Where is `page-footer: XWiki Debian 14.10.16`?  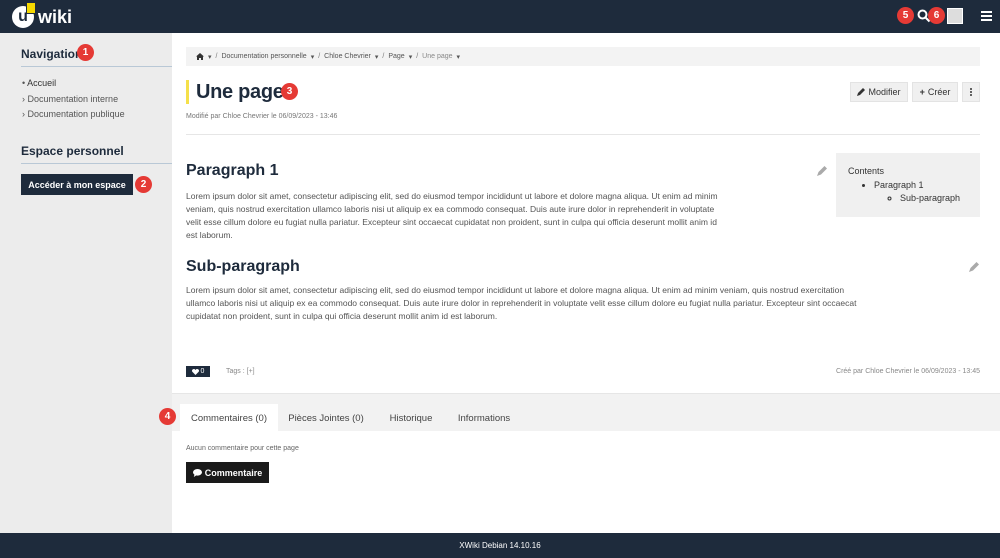
page-footer: XWiki Debian 14.10.16 is located at coordinates (500, 545).